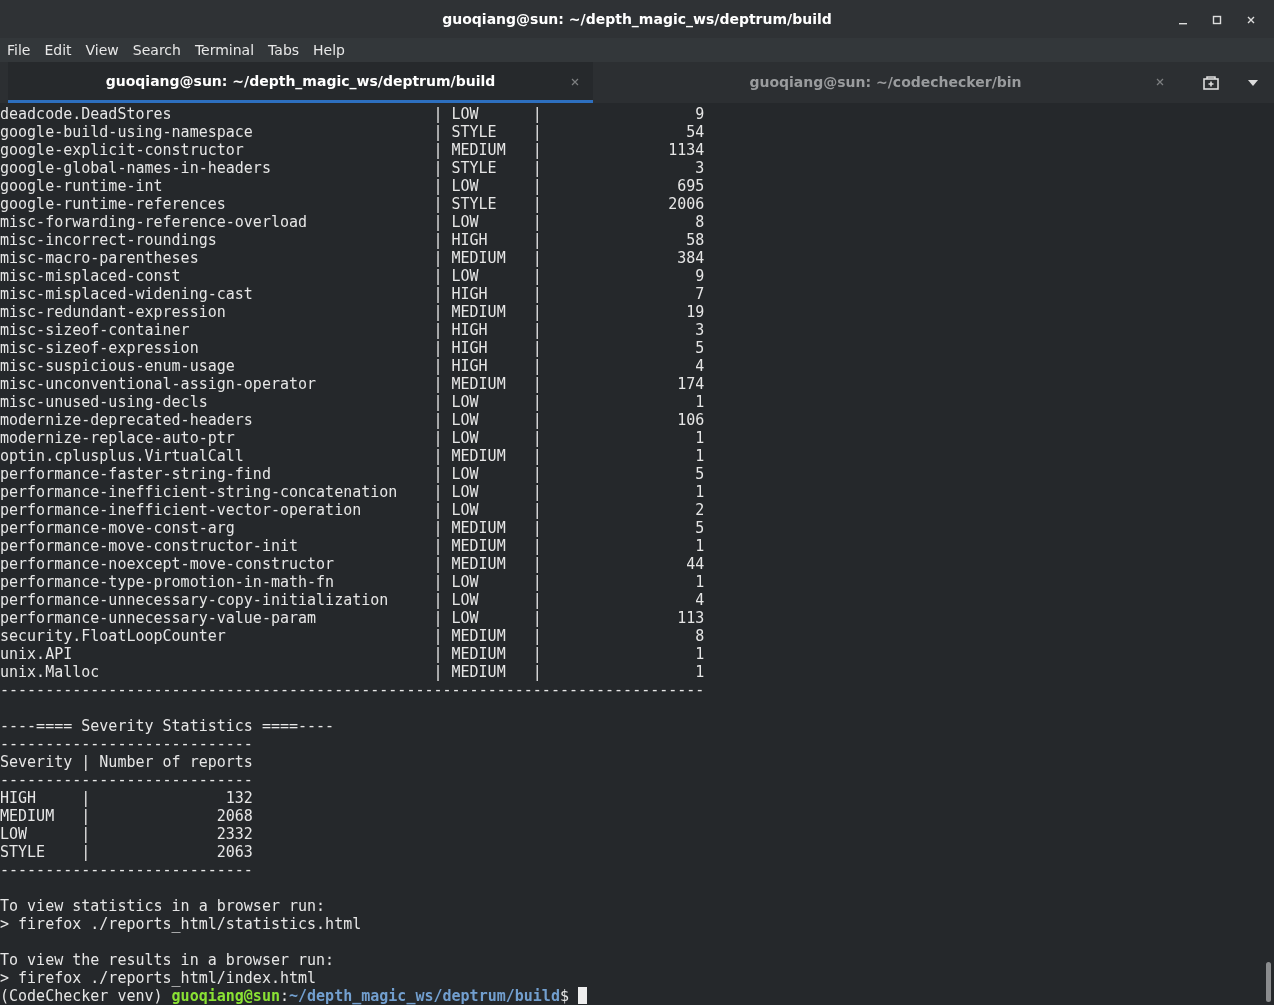 This screenshot has height=1005, width=1274. I want to click on checker-name: modernize-deprecated-headers, so click(127, 420).